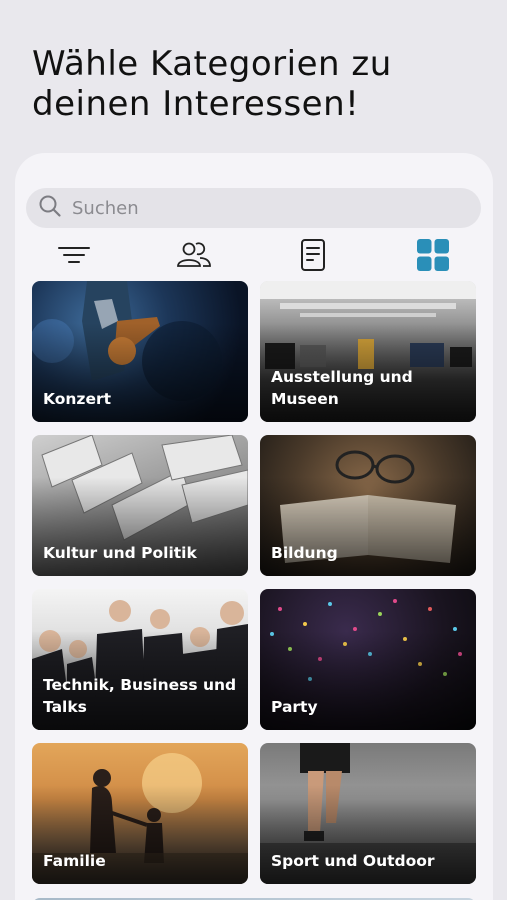  Describe the element at coordinates (368, 813) in the screenshot. I see `category-card-sport: Sport und Outdoor` at that location.